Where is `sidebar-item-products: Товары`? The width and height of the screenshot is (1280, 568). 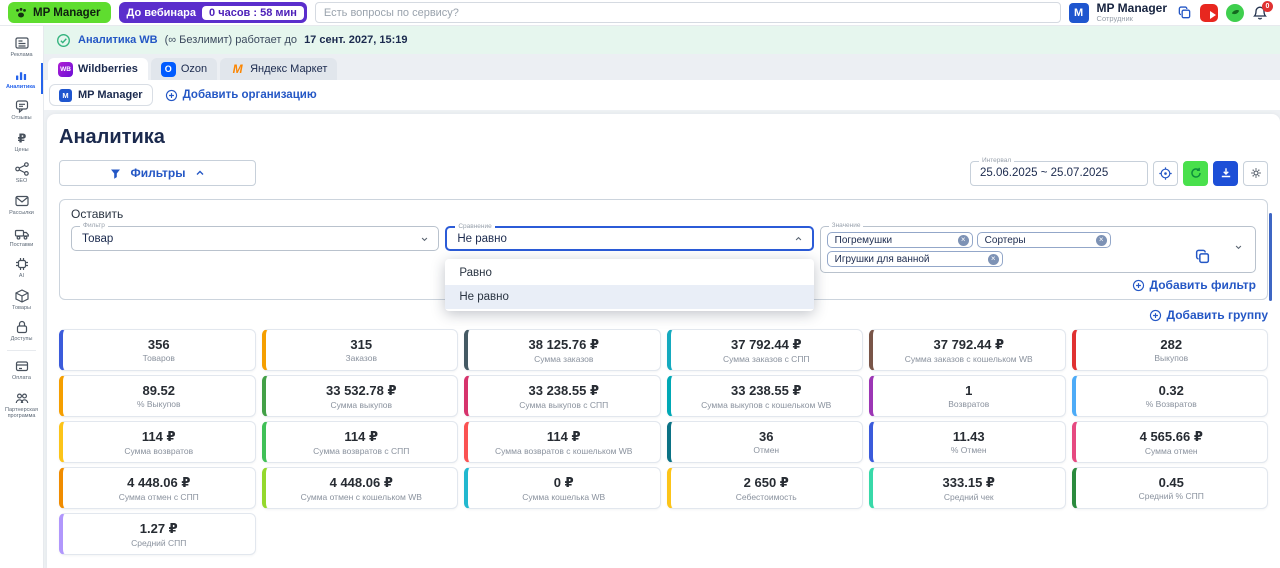
sidebar-item-products: Товары is located at coordinates (21, 300).